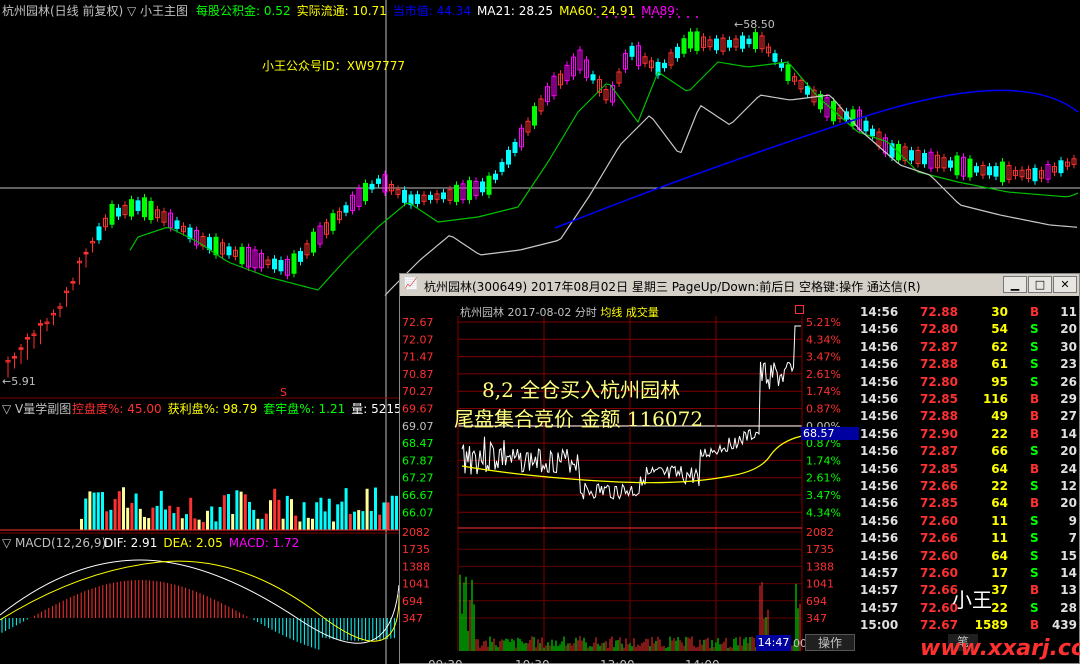  Describe the element at coordinates (968, 313) in the screenshot. I see `tick-row: 14:56 72.88 30 B 11` at that location.